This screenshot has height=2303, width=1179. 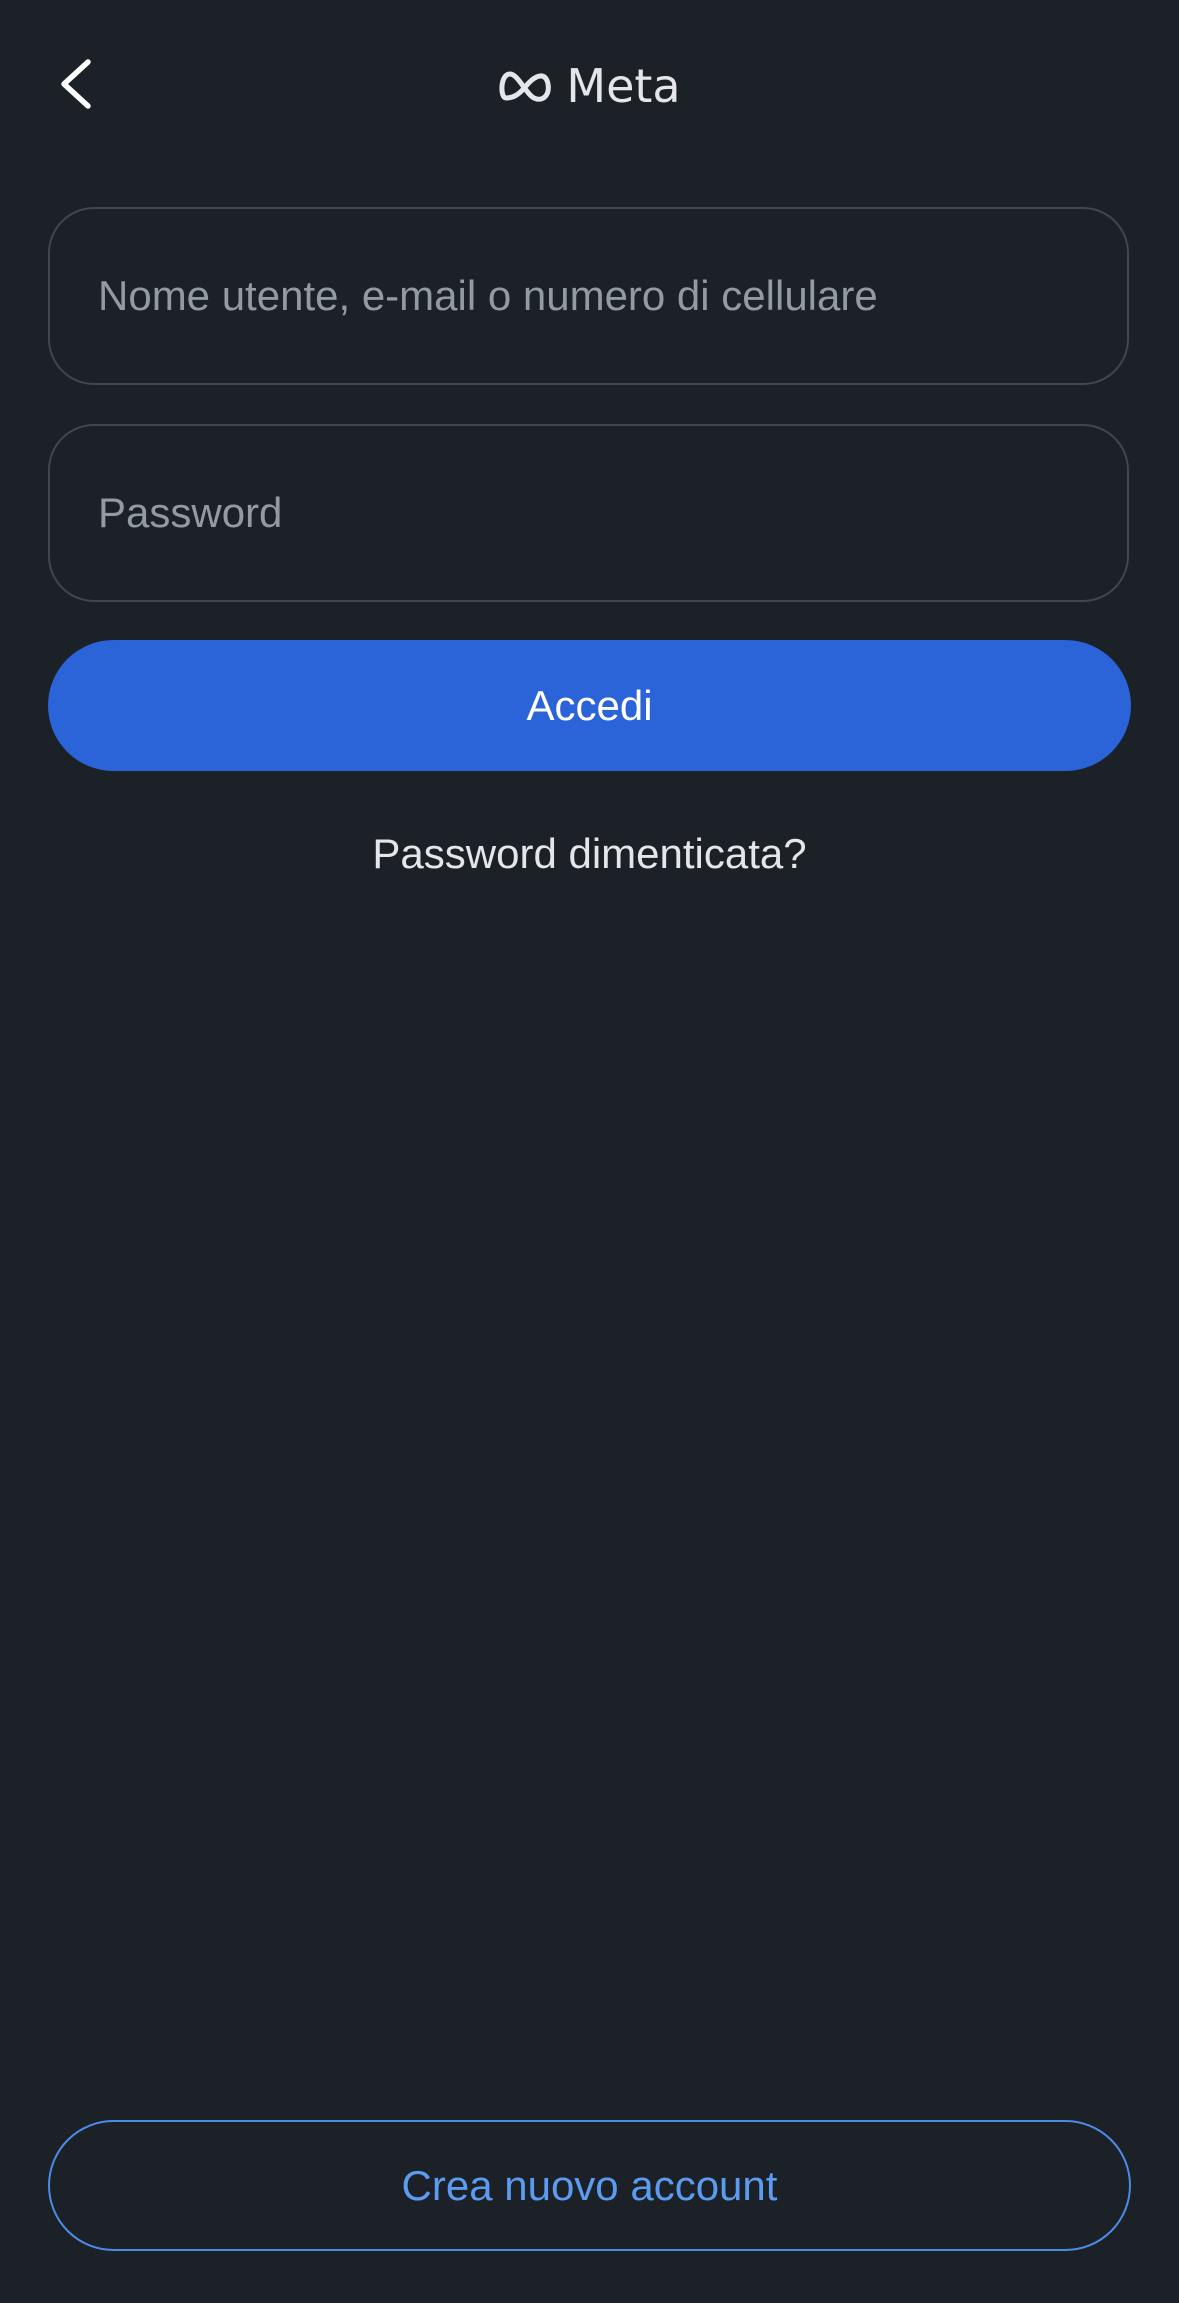 I want to click on create-account-button: Crea nuovo account, so click(x=589, y=2185).